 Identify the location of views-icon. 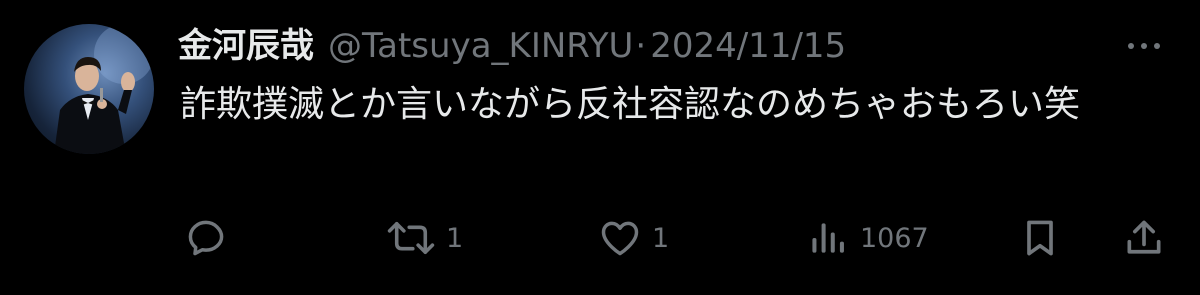
(828, 238).